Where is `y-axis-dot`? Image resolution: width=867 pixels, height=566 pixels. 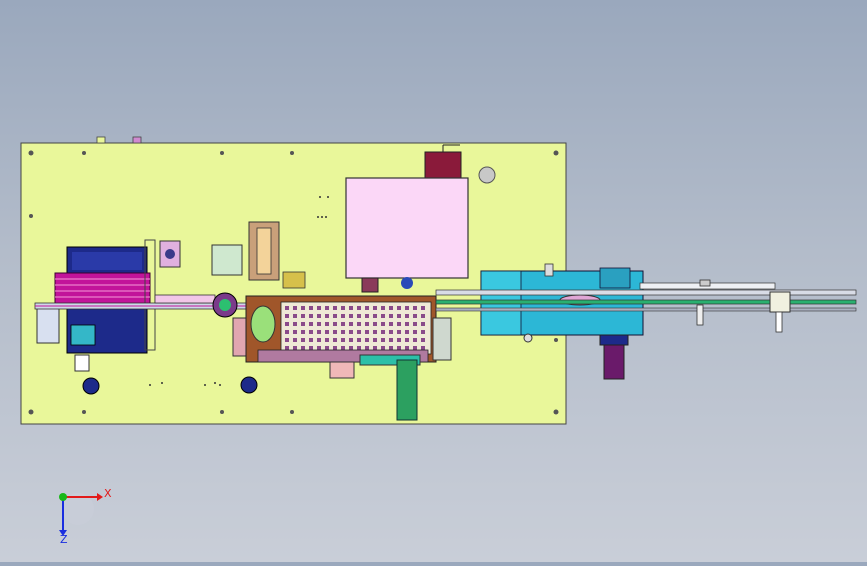 y-axis-dot is located at coordinates (63, 497).